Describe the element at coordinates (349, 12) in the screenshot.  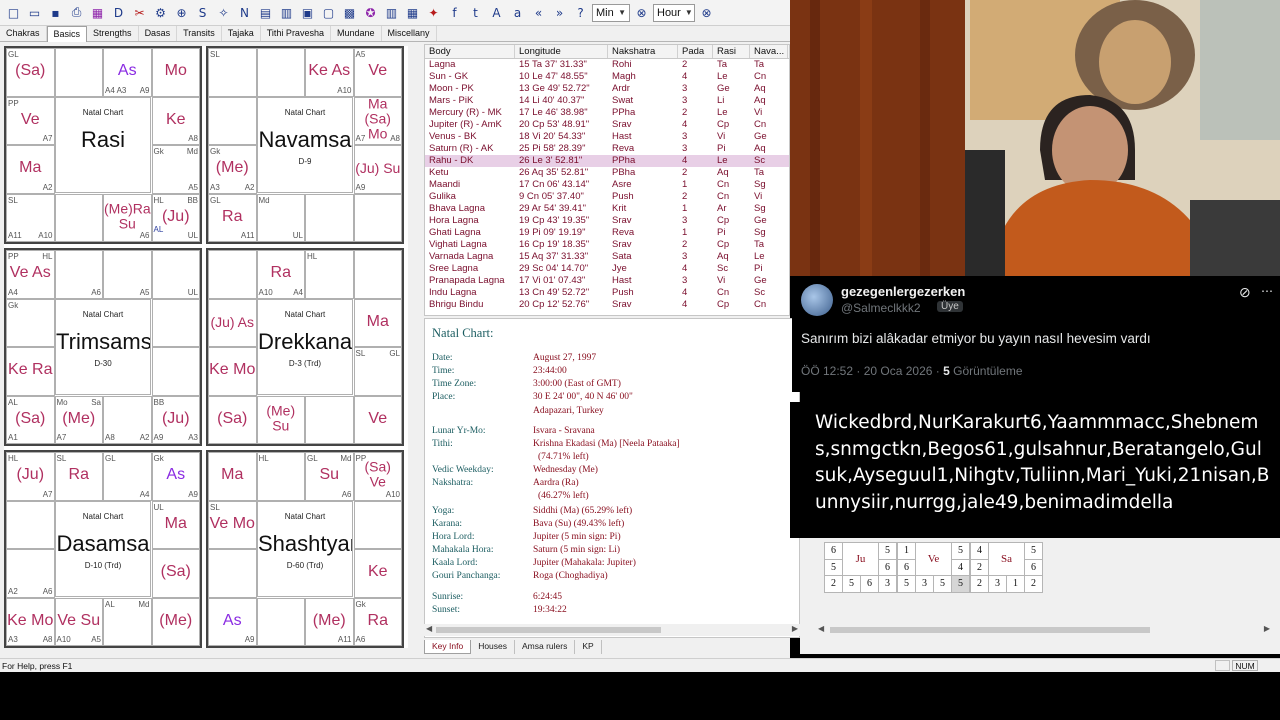
I see `calendar-icon: ▩` at that location.